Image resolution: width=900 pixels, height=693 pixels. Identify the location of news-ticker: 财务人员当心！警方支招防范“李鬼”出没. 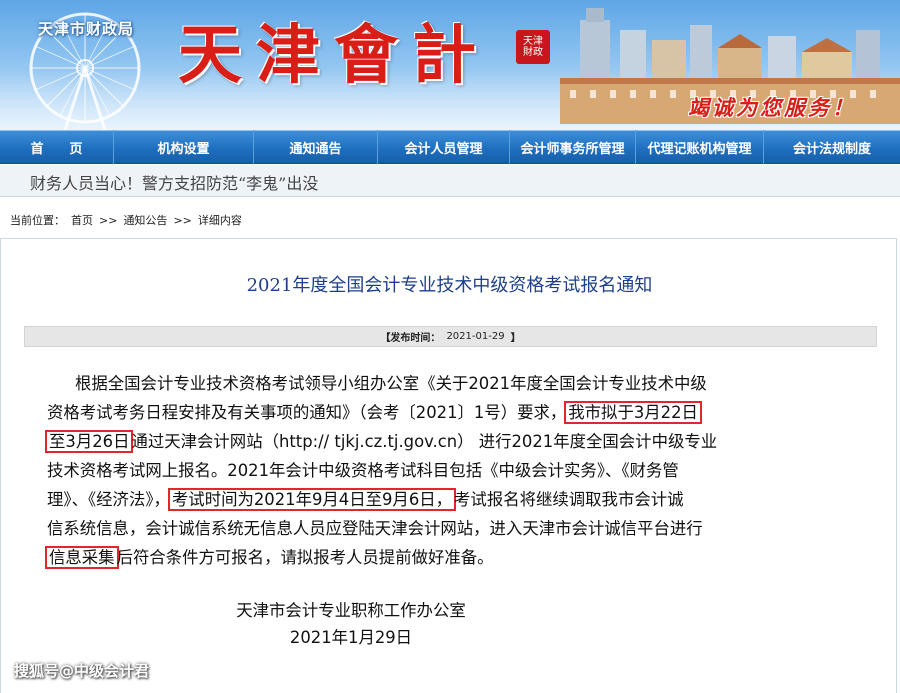
(450, 181).